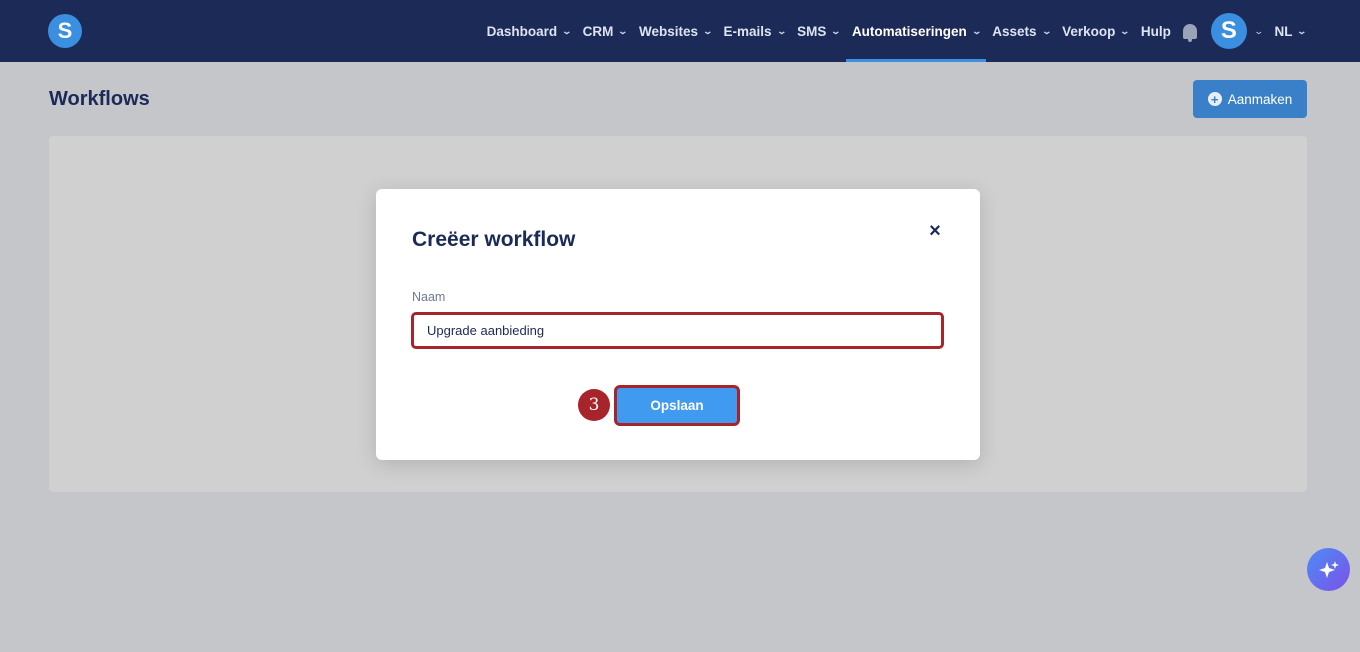 Image resolution: width=1360 pixels, height=652 pixels. I want to click on notifications-button, so click(1192, 31).